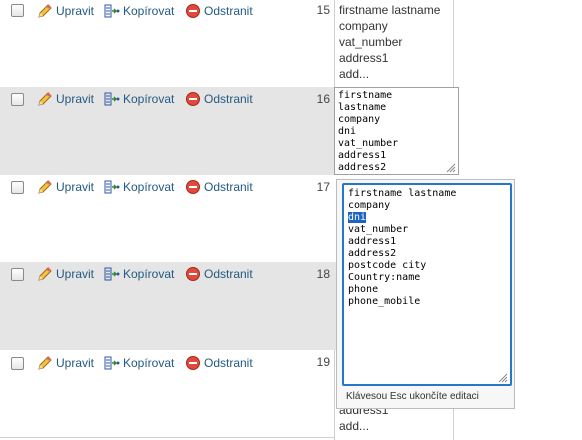 Image resolution: width=582 pixels, height=440 pixels. Describe the element at coordinates (390, 10) in the screenshot. I see `cell-line: firstname lastname` at that location.